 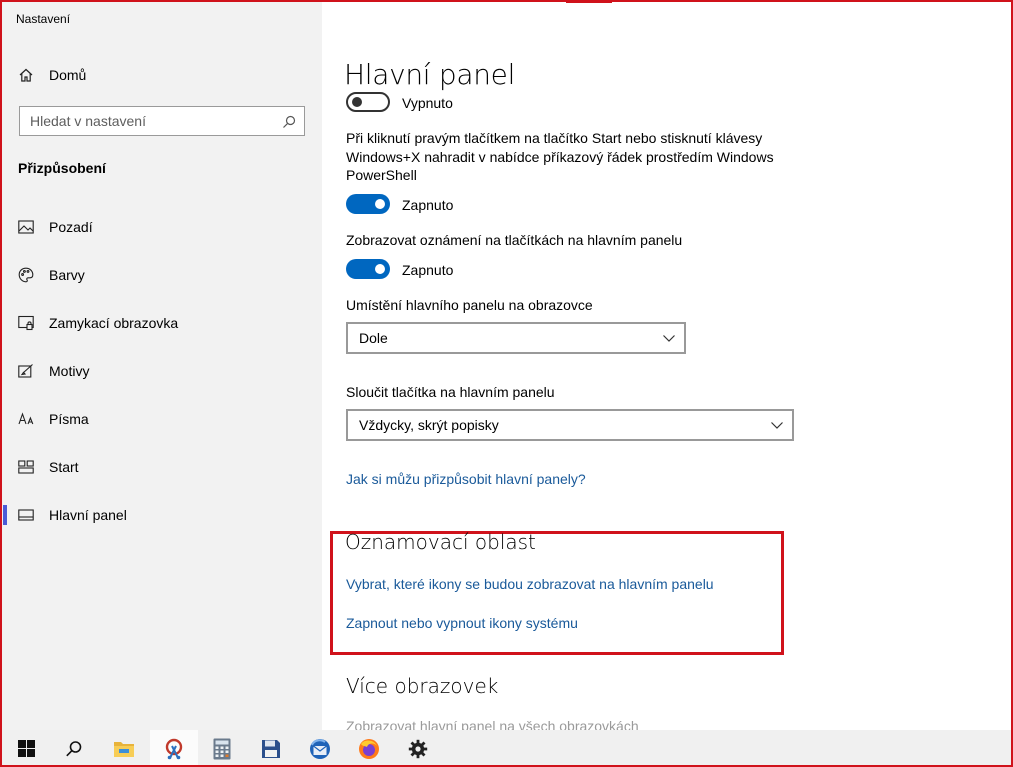 I want to click on sidebar-item-label: Zamykací obrazovka, so click(x=114, y=323).